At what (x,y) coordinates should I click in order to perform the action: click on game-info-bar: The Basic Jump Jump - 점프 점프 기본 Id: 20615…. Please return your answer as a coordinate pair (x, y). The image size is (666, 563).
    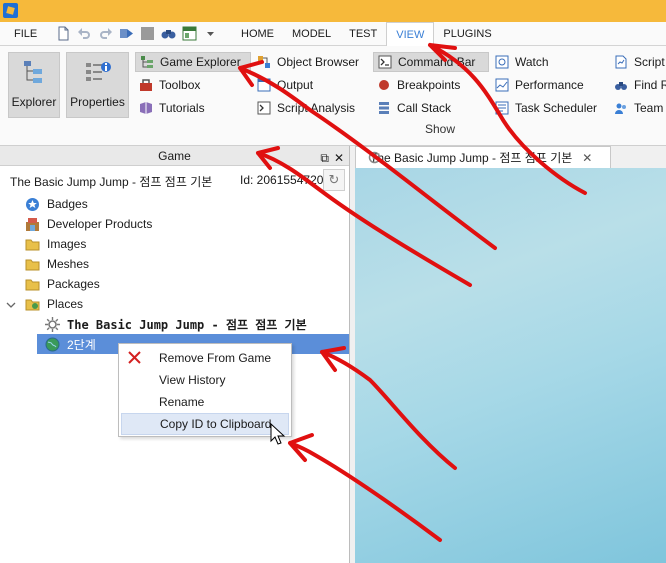
    Looking at the image, I should click on (174, 180).